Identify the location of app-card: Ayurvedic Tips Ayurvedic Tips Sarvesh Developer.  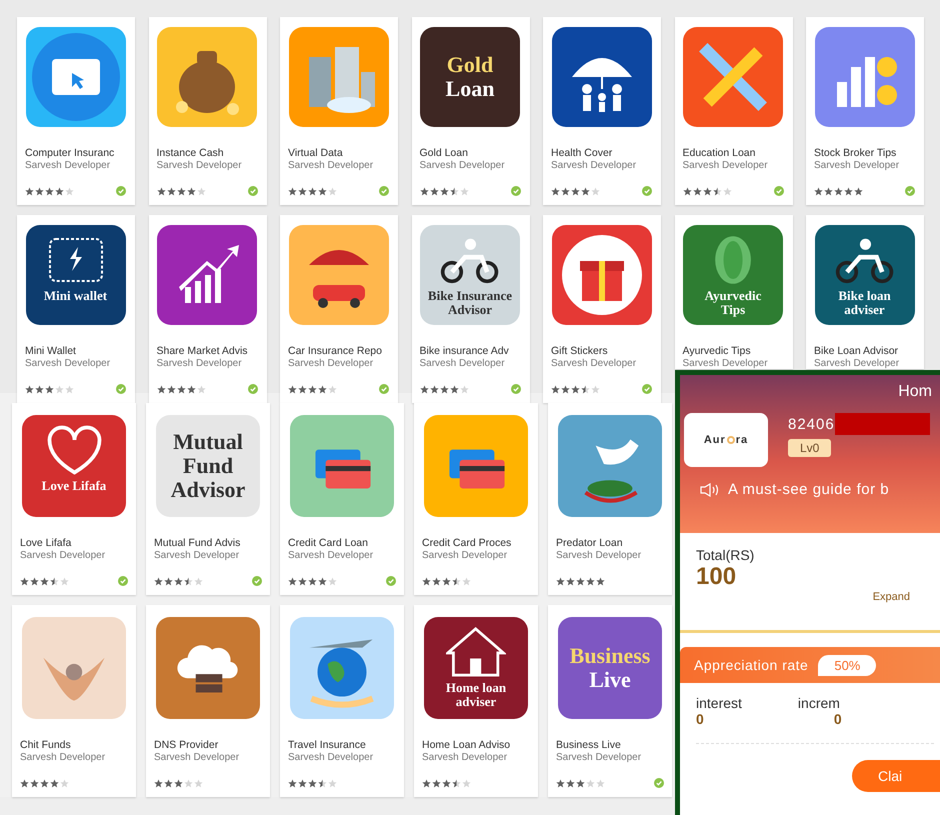
(733, 292).